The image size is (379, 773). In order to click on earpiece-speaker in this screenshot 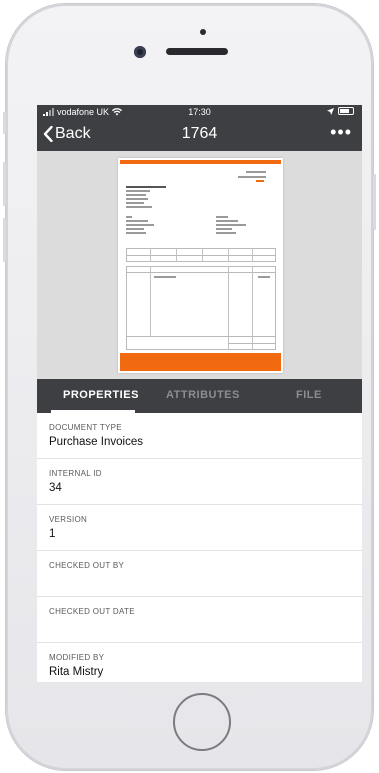, I will do `click(197, 51)`.